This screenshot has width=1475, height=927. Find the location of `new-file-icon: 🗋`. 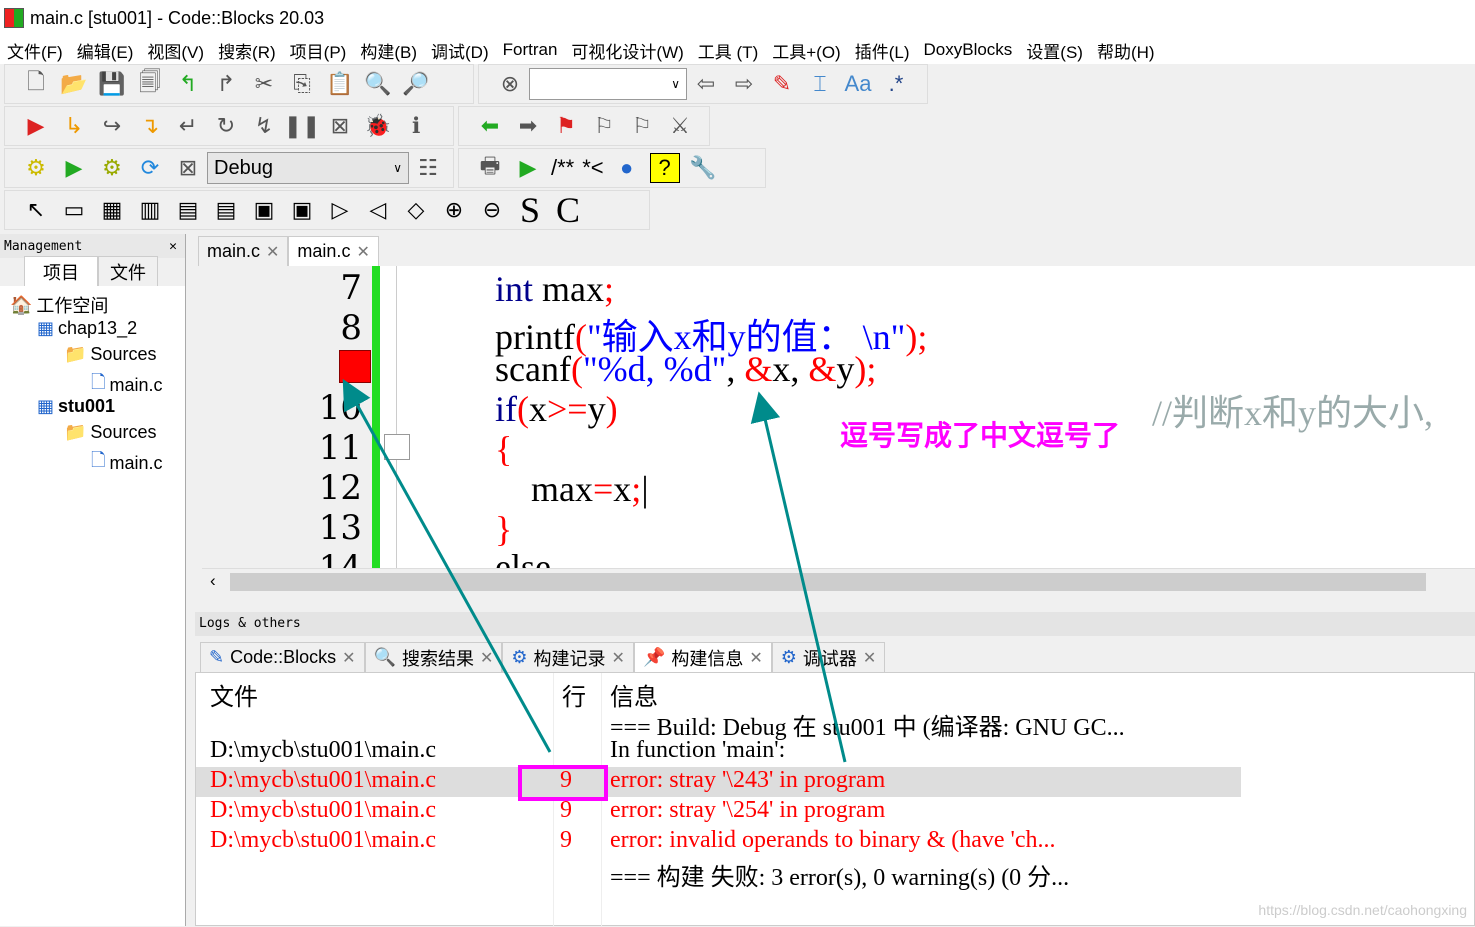

new-file-icon: 🗋 is located at coordinates (36, 84).